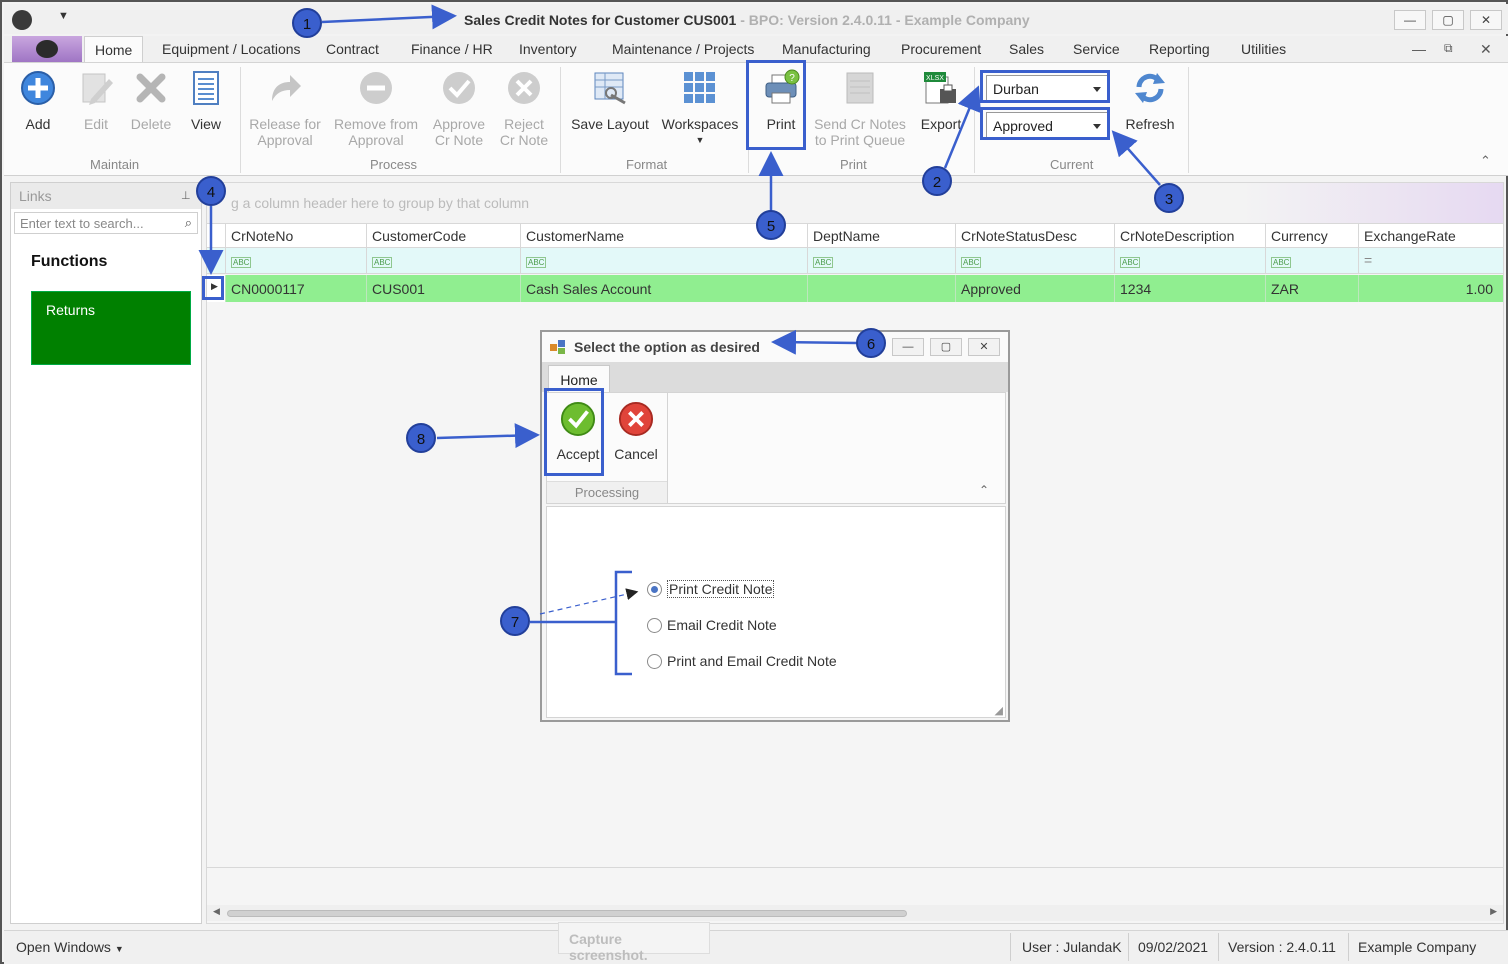 The width and height of the screenshot is (1508, 964). What do you see at coordinates (63, 16) in the screenshot?
I see `quick-access-dropdown-icon: ▼` at bounding box center [63, 16].